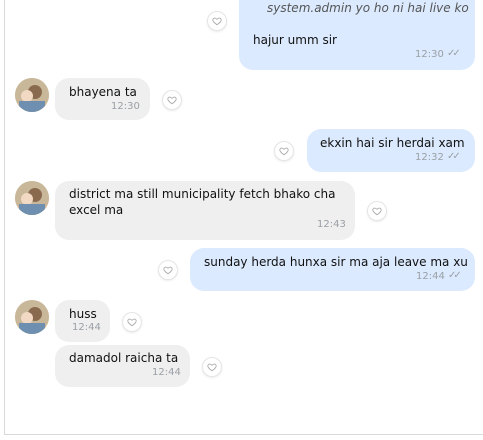 This screenshot has width=483, height=440. I want to click on message-time: 12:43, so click(331, 224).